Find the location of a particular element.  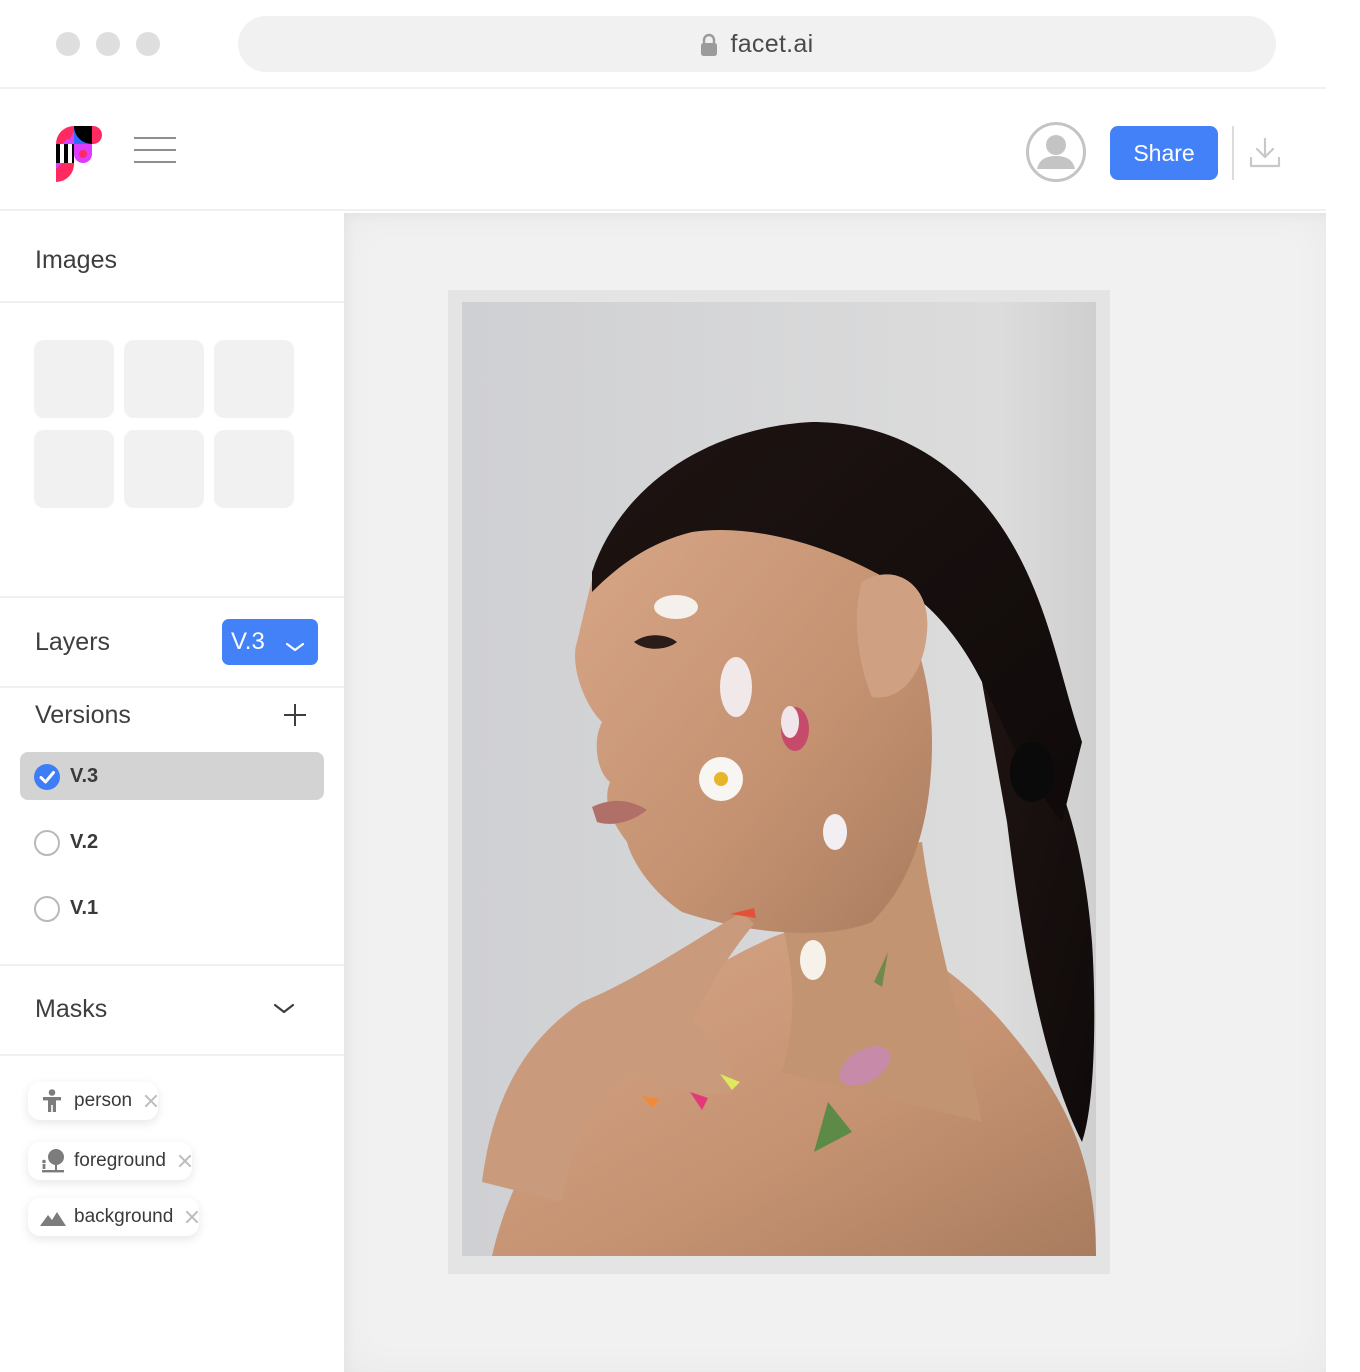

person-icon is located at coordinates (53, 1101).